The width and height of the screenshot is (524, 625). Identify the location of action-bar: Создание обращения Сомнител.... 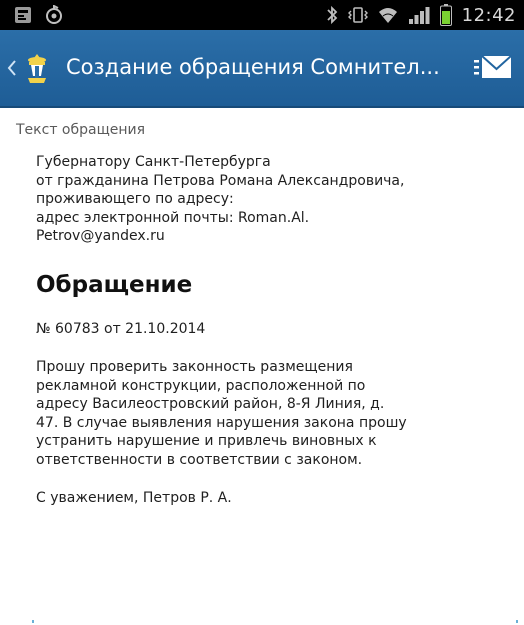
(262, 69).